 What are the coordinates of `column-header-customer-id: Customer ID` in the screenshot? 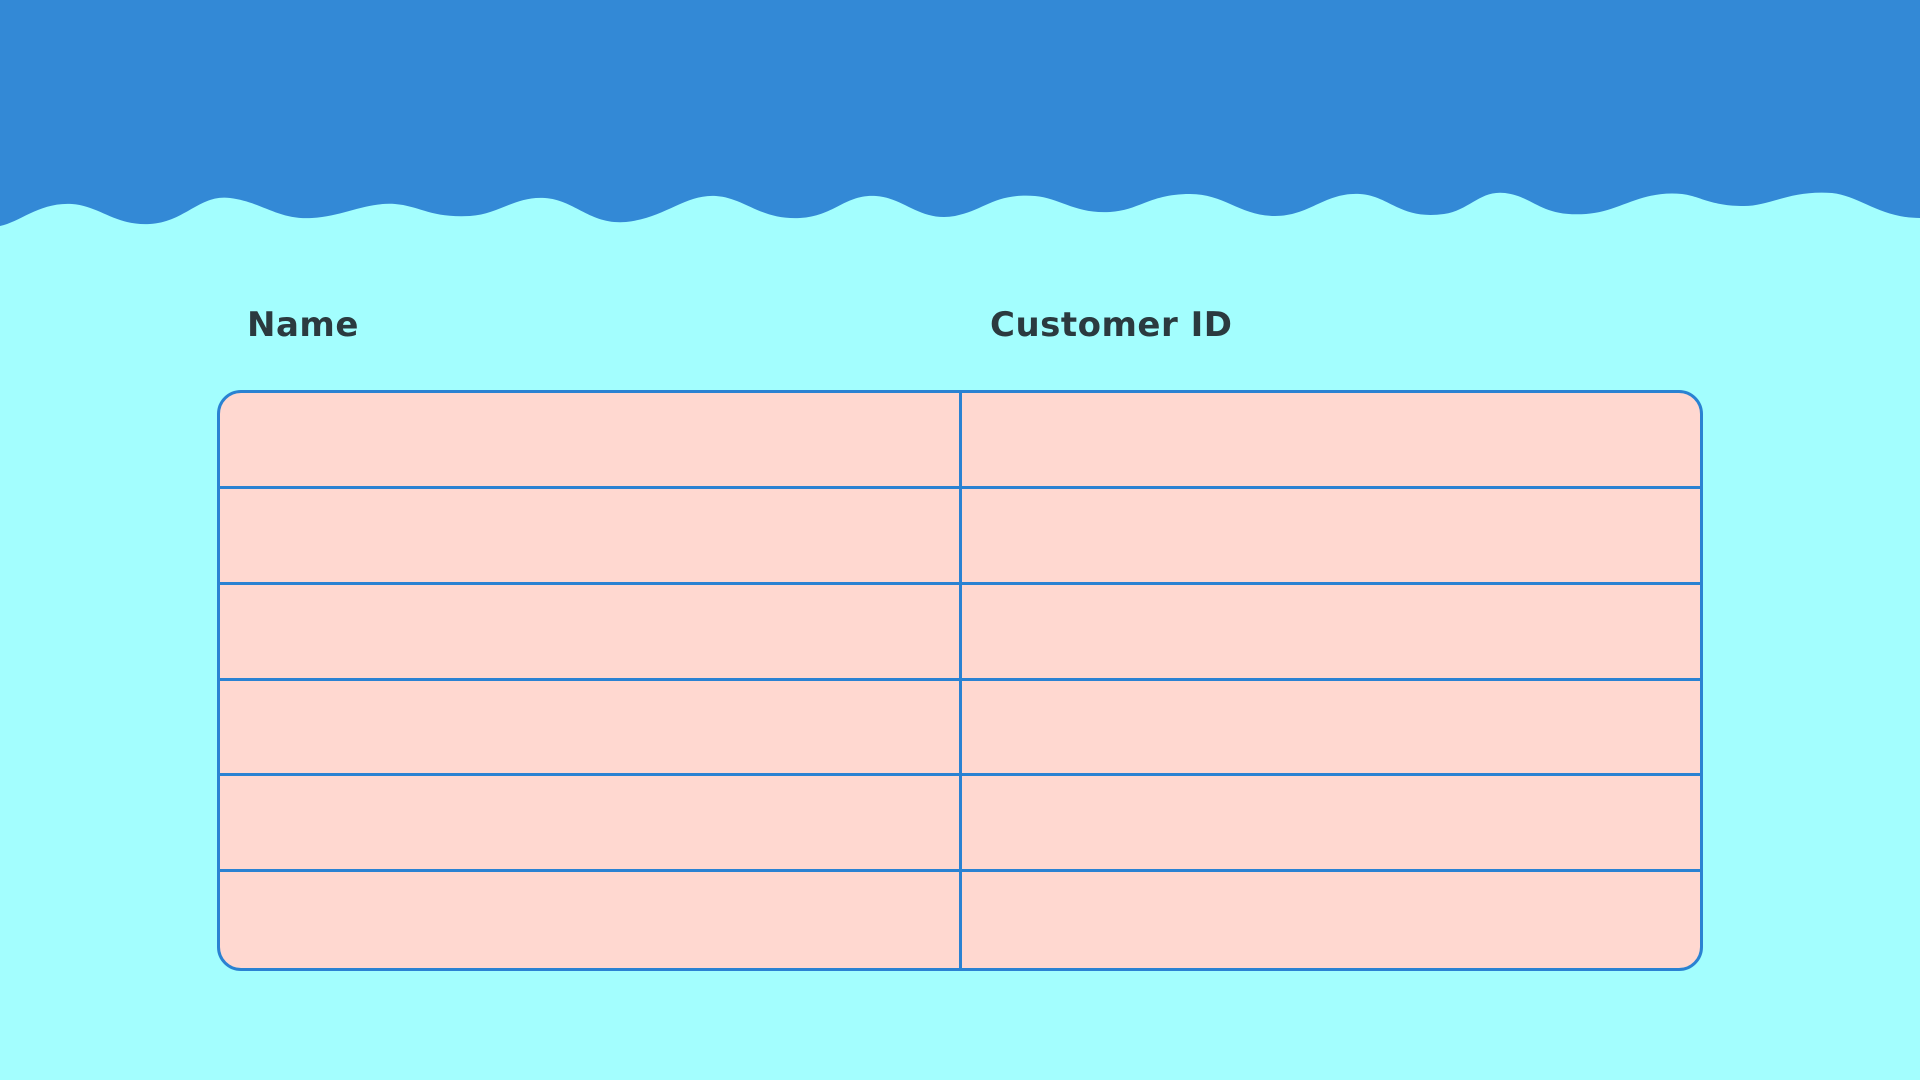 It's located at (1111, 325).